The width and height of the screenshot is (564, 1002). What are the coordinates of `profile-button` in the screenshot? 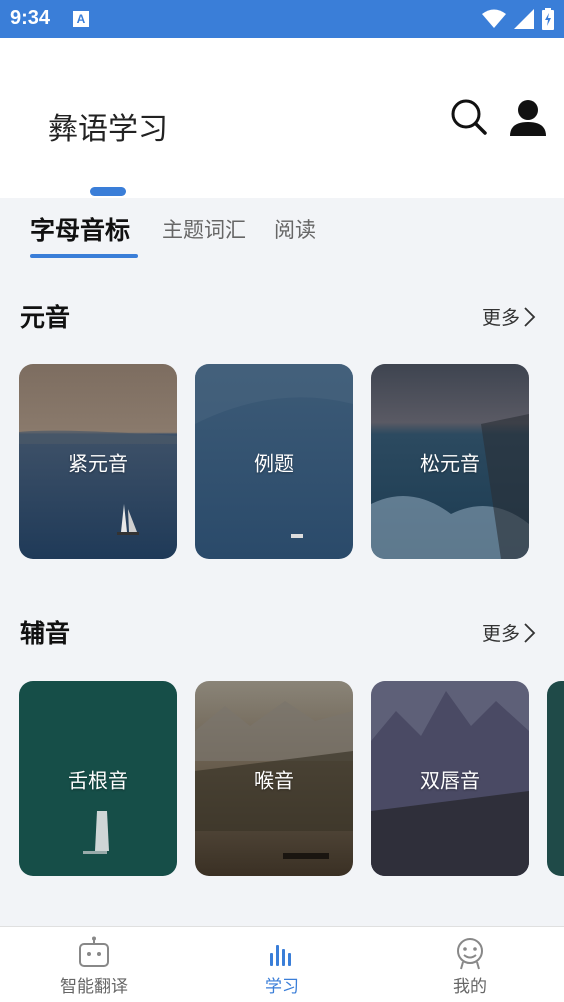 It's located at (528, 118).